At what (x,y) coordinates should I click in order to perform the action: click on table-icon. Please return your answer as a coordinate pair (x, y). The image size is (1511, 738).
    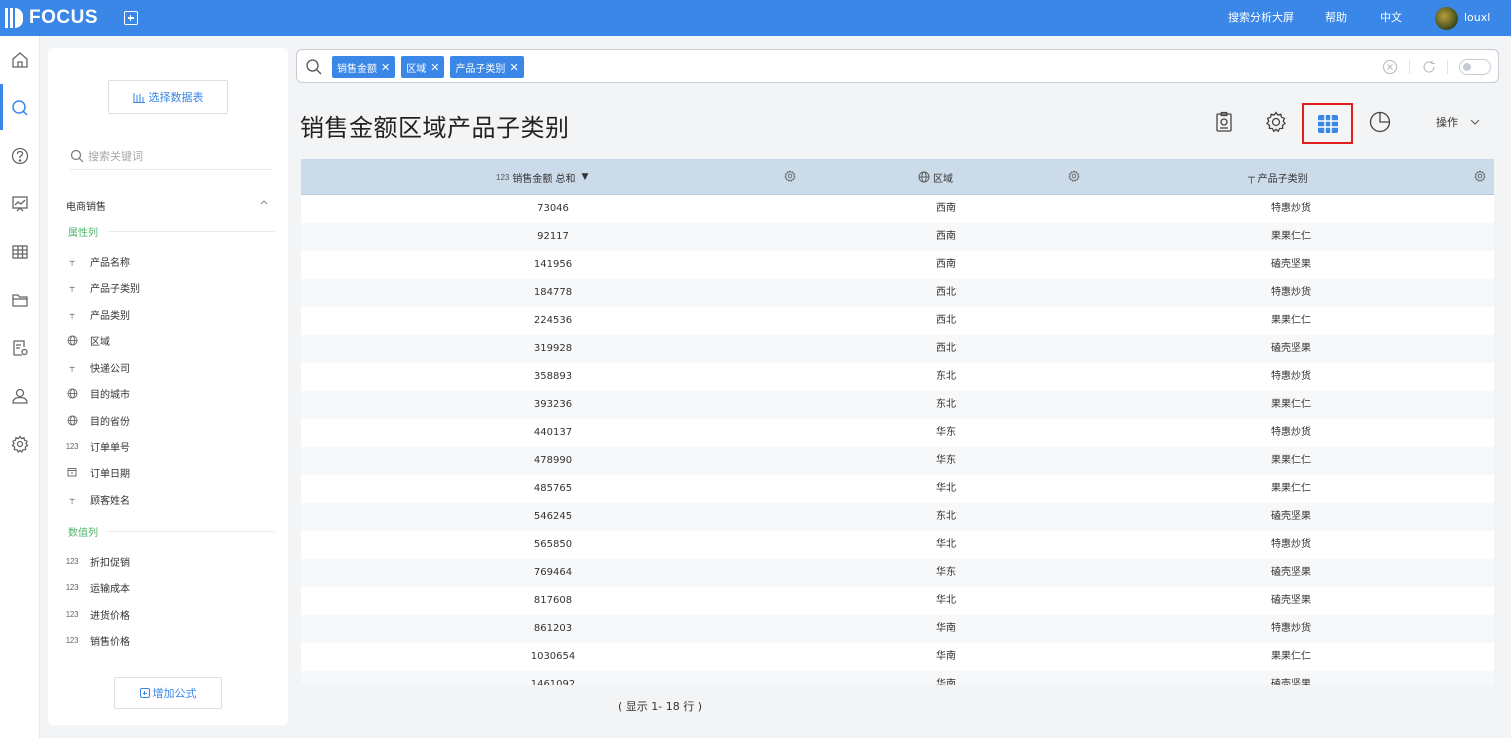
    Looking at the image, I should click on (20, 252).